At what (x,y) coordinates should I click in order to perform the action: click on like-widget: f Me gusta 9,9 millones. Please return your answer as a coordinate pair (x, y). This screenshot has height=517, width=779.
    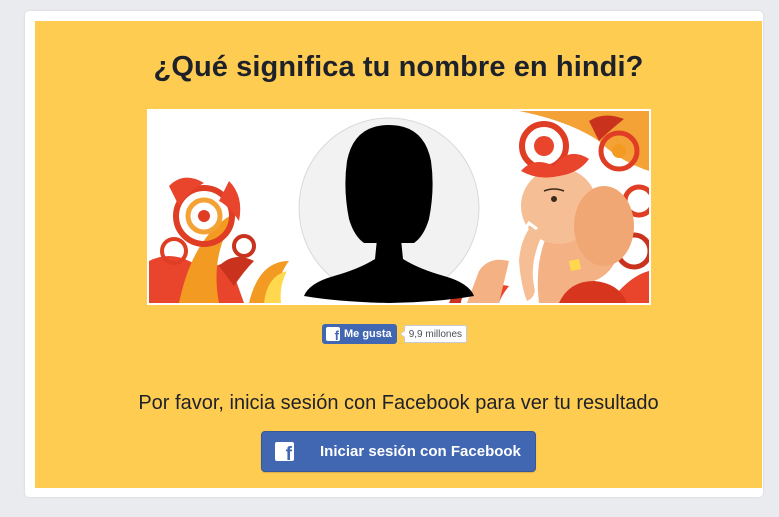
    Looking at the image, I should click on (395, 334).